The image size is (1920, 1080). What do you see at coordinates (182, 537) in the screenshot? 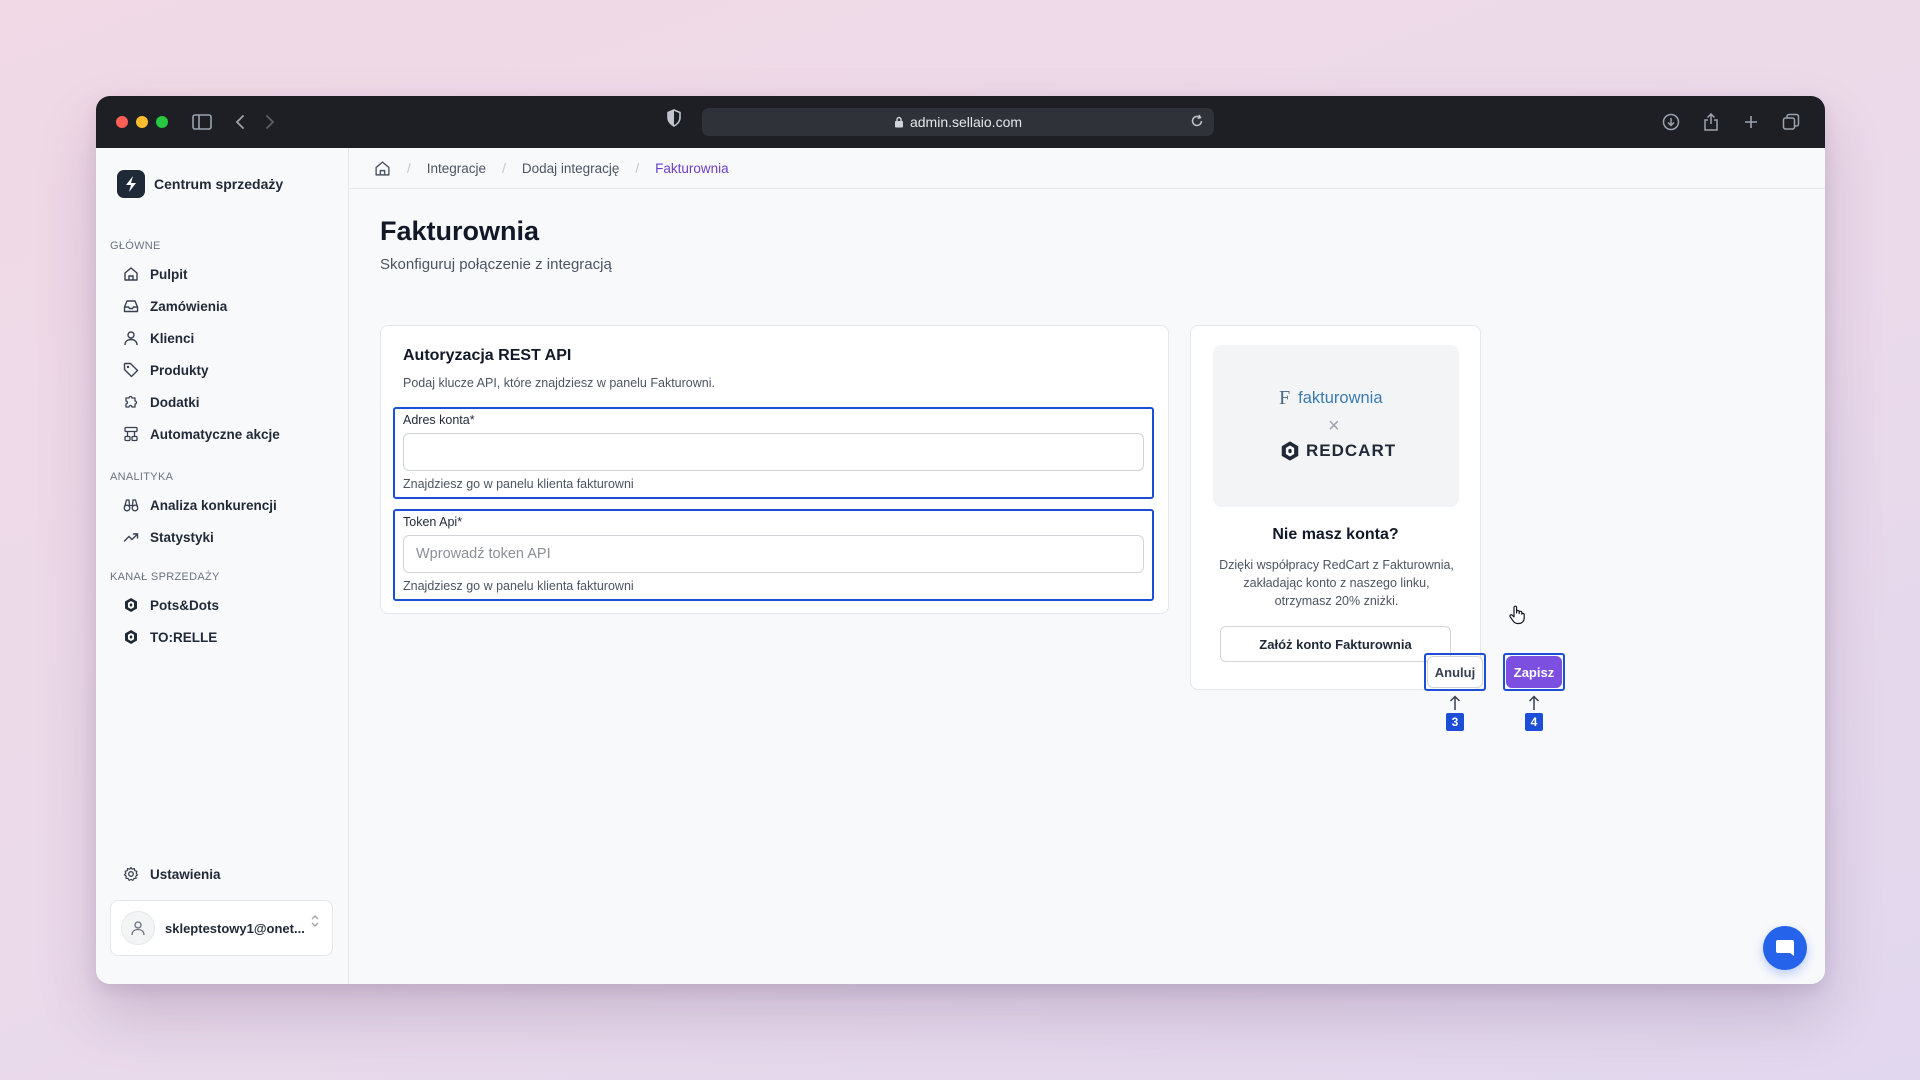
I see `sidebar-item-label: Statystyki` at bounding box center [182, 537].